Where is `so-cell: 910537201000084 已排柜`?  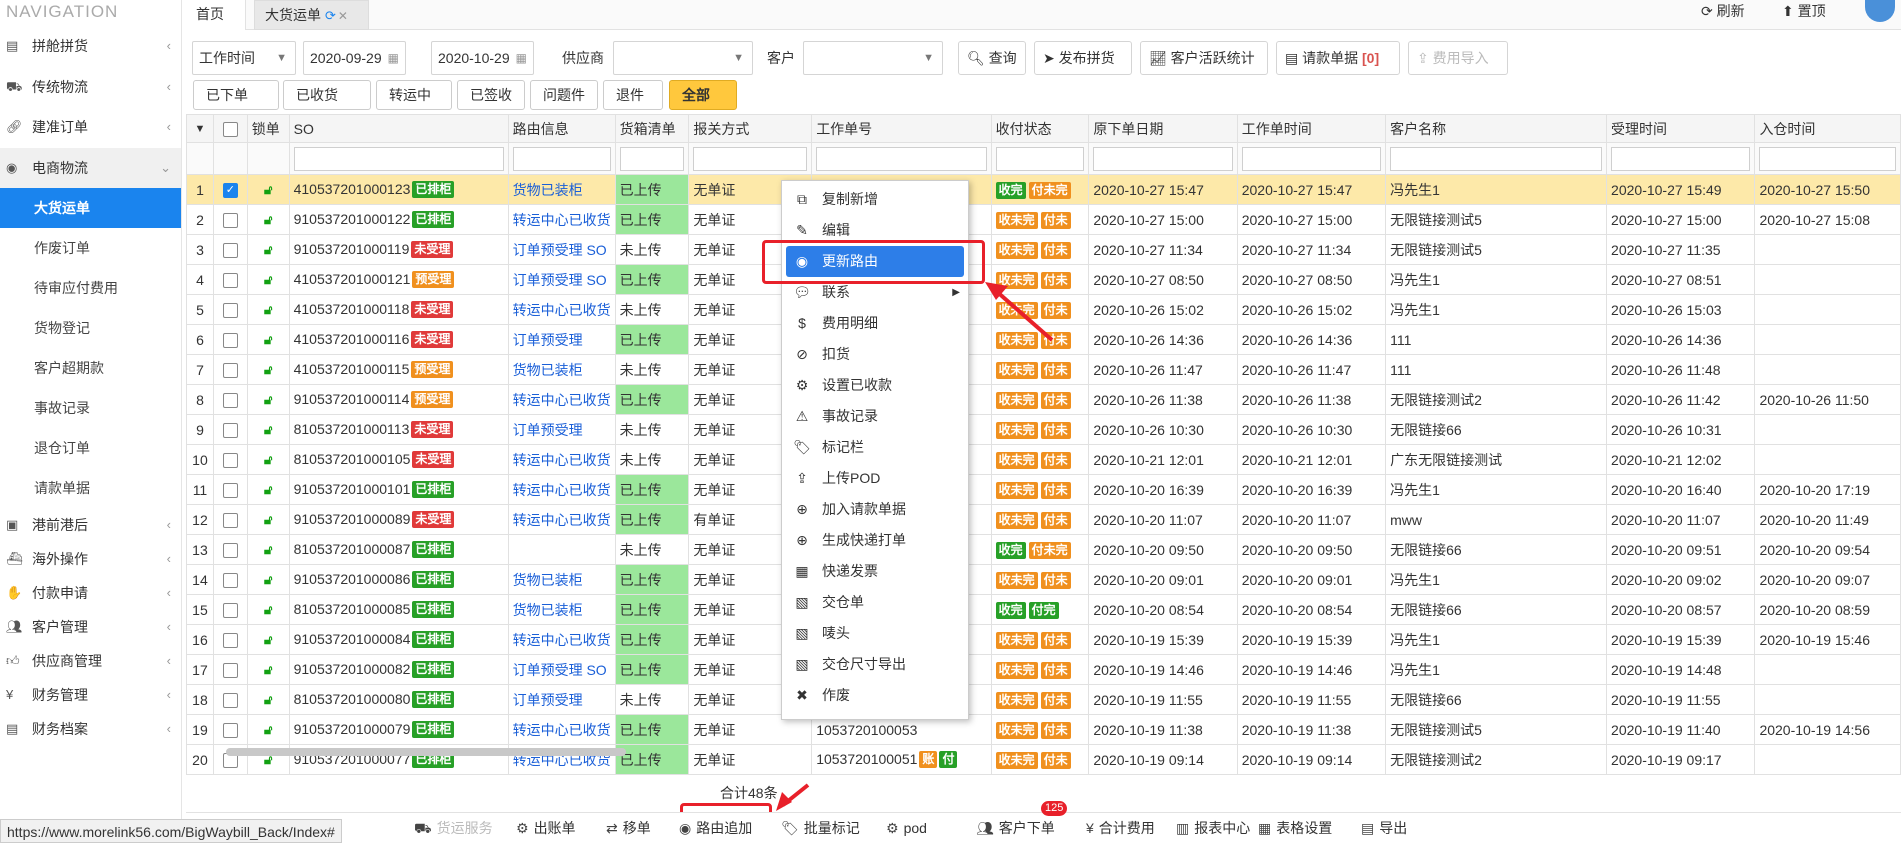
so-cell: 910537201000084 已排柜 is located at coordinates (398, 639).